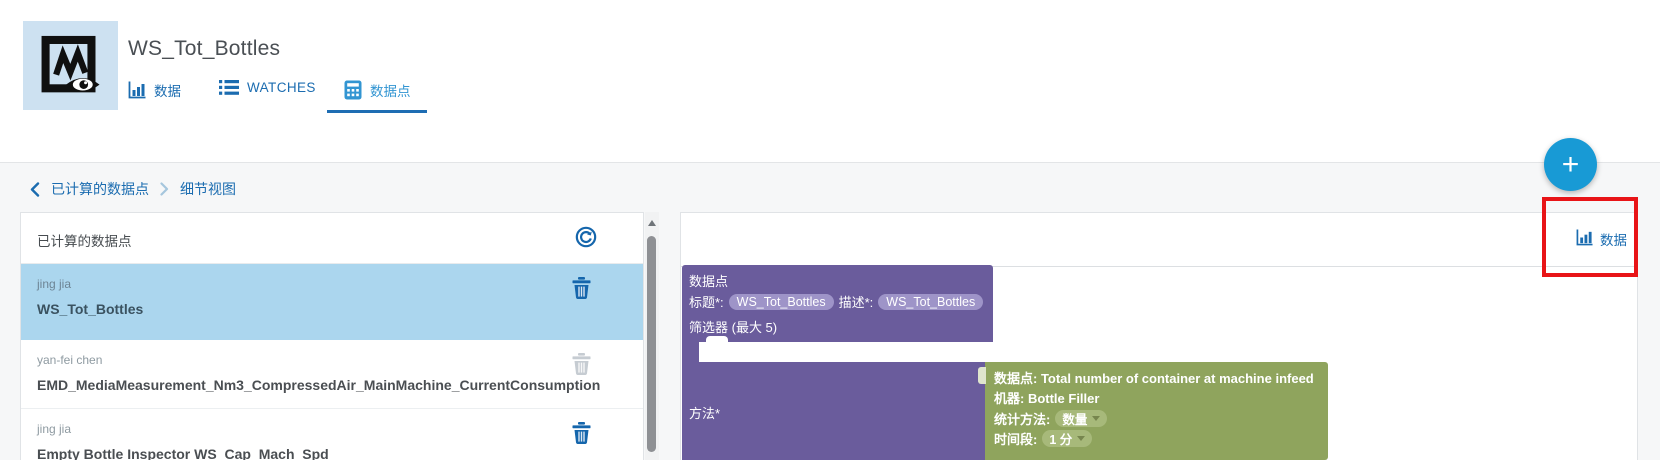  I want to click on tab-label: 数据点, so click(390, 91).